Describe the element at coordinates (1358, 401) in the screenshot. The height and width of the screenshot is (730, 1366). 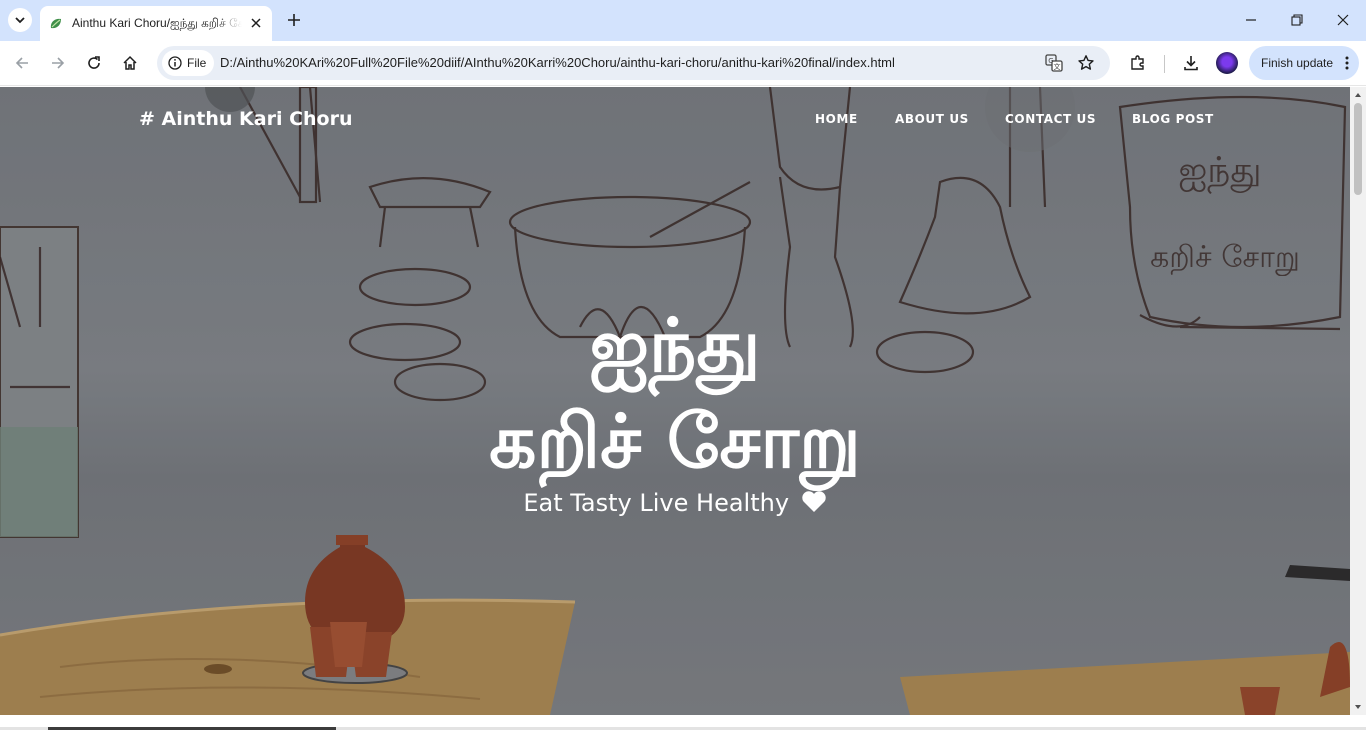
I see `vertical-scrollbar` at that location.